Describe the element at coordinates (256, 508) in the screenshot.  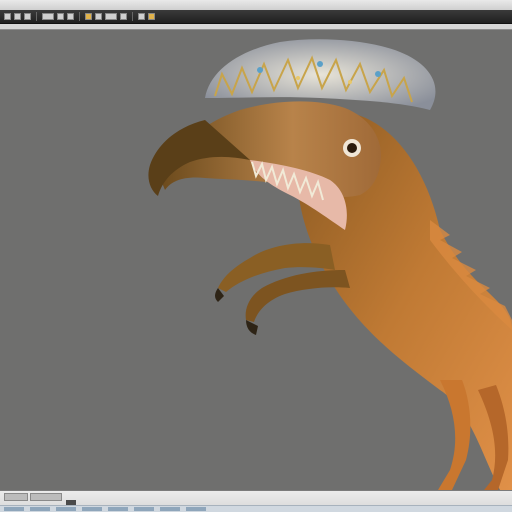
I see `taskbar` at that location.